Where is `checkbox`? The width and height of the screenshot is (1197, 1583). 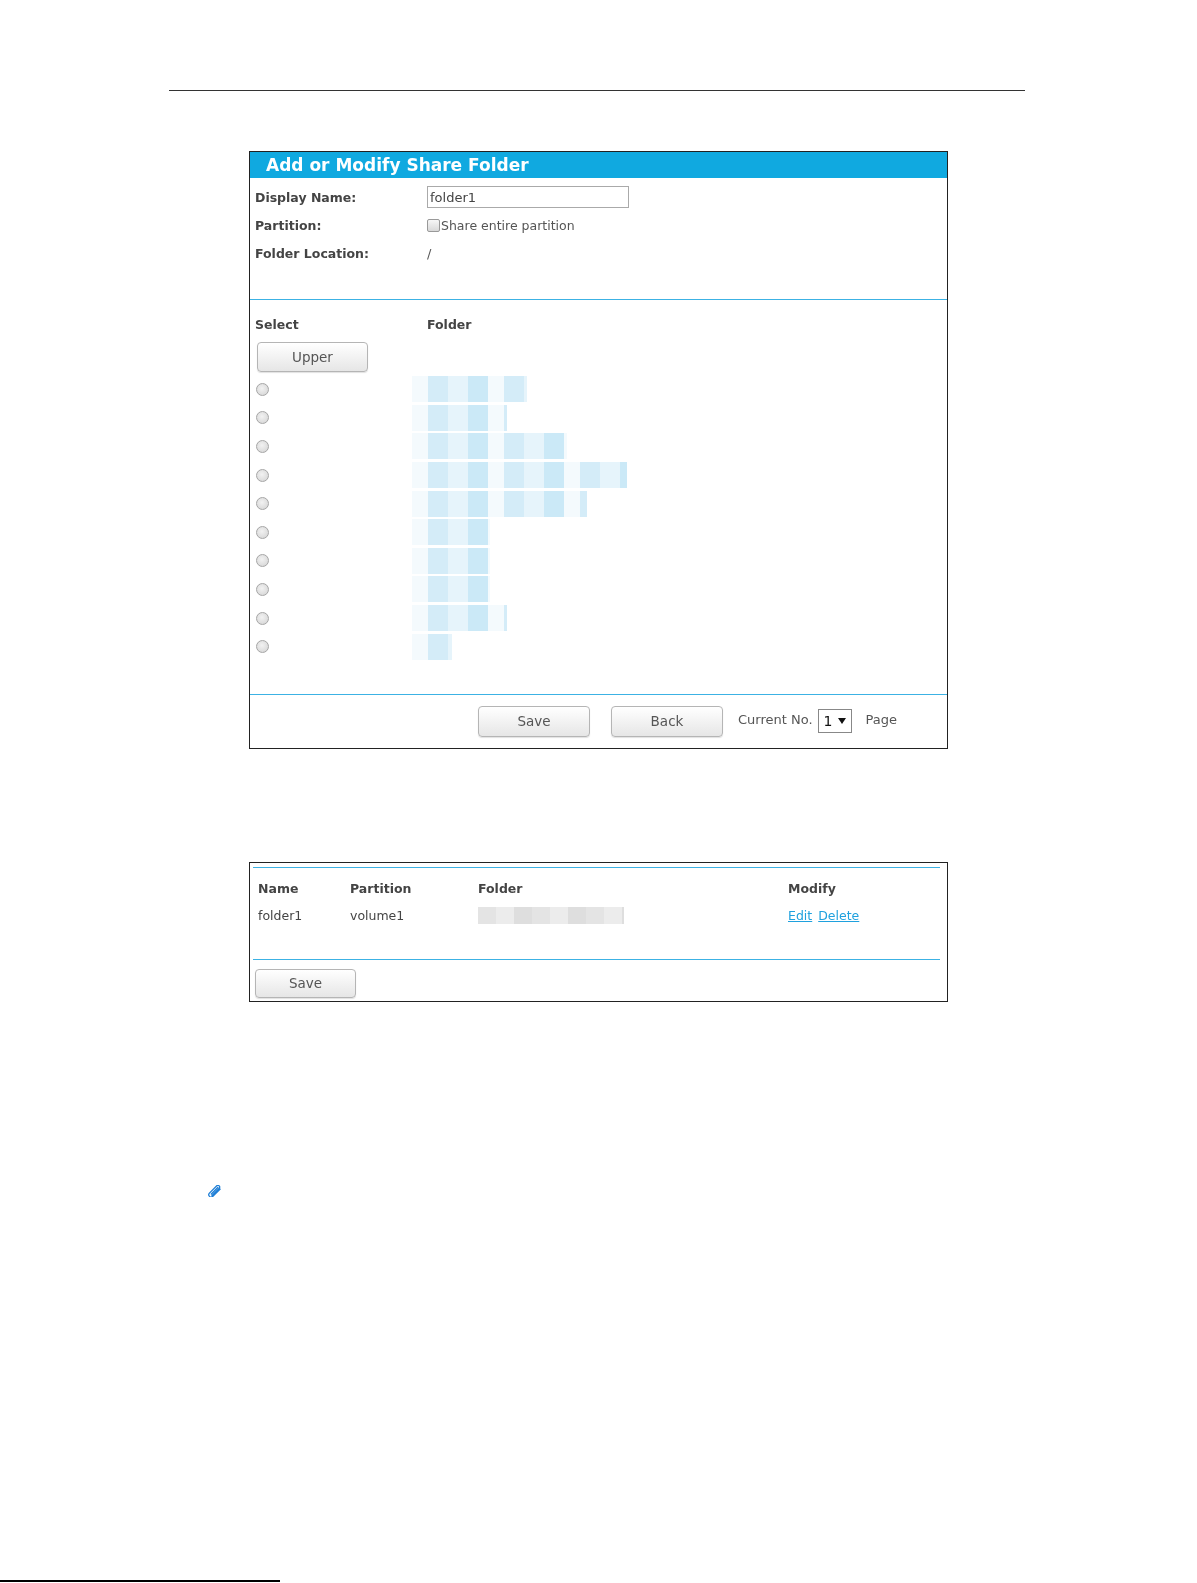
checkbox is located at coordinates (433, 225).